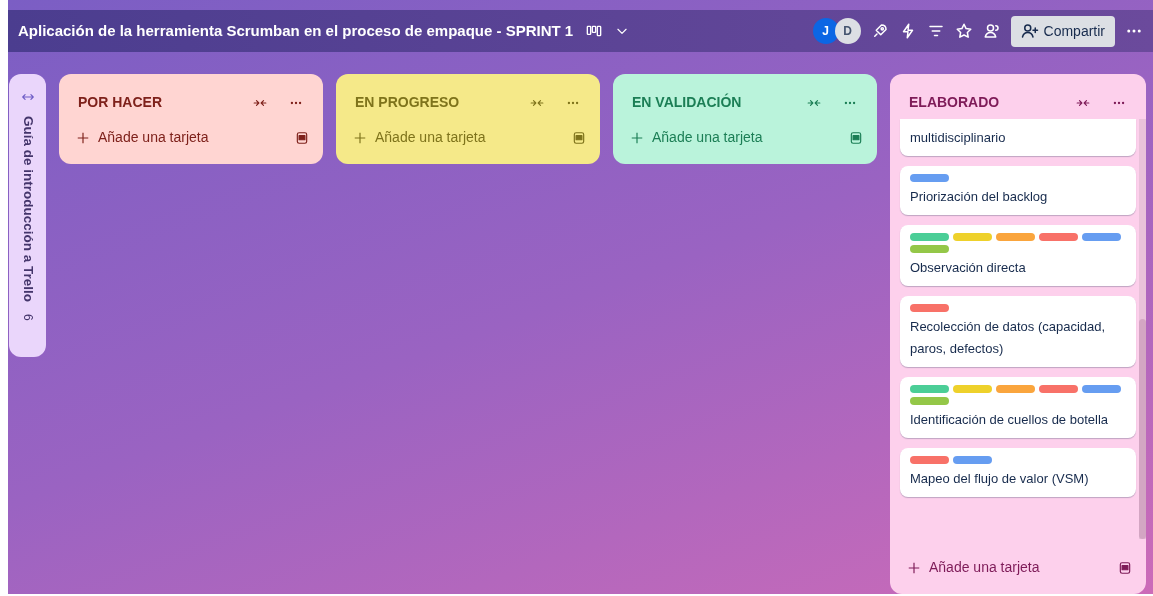 This screenshot has height=596, width=1153. I want to click on member-avatar: J, so click(825, 31).